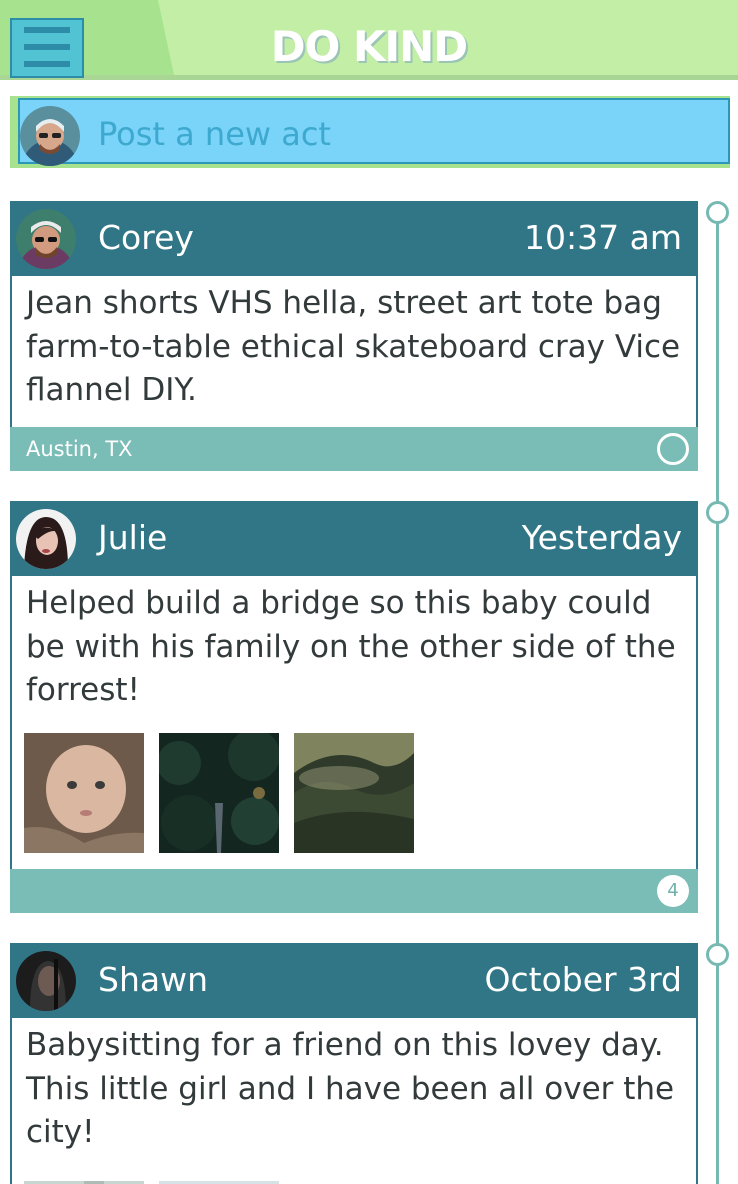  What do you see at coordinates (673, 891) in the screenshot?
I see `count-badge: 4` at bounding box center [673, 891].